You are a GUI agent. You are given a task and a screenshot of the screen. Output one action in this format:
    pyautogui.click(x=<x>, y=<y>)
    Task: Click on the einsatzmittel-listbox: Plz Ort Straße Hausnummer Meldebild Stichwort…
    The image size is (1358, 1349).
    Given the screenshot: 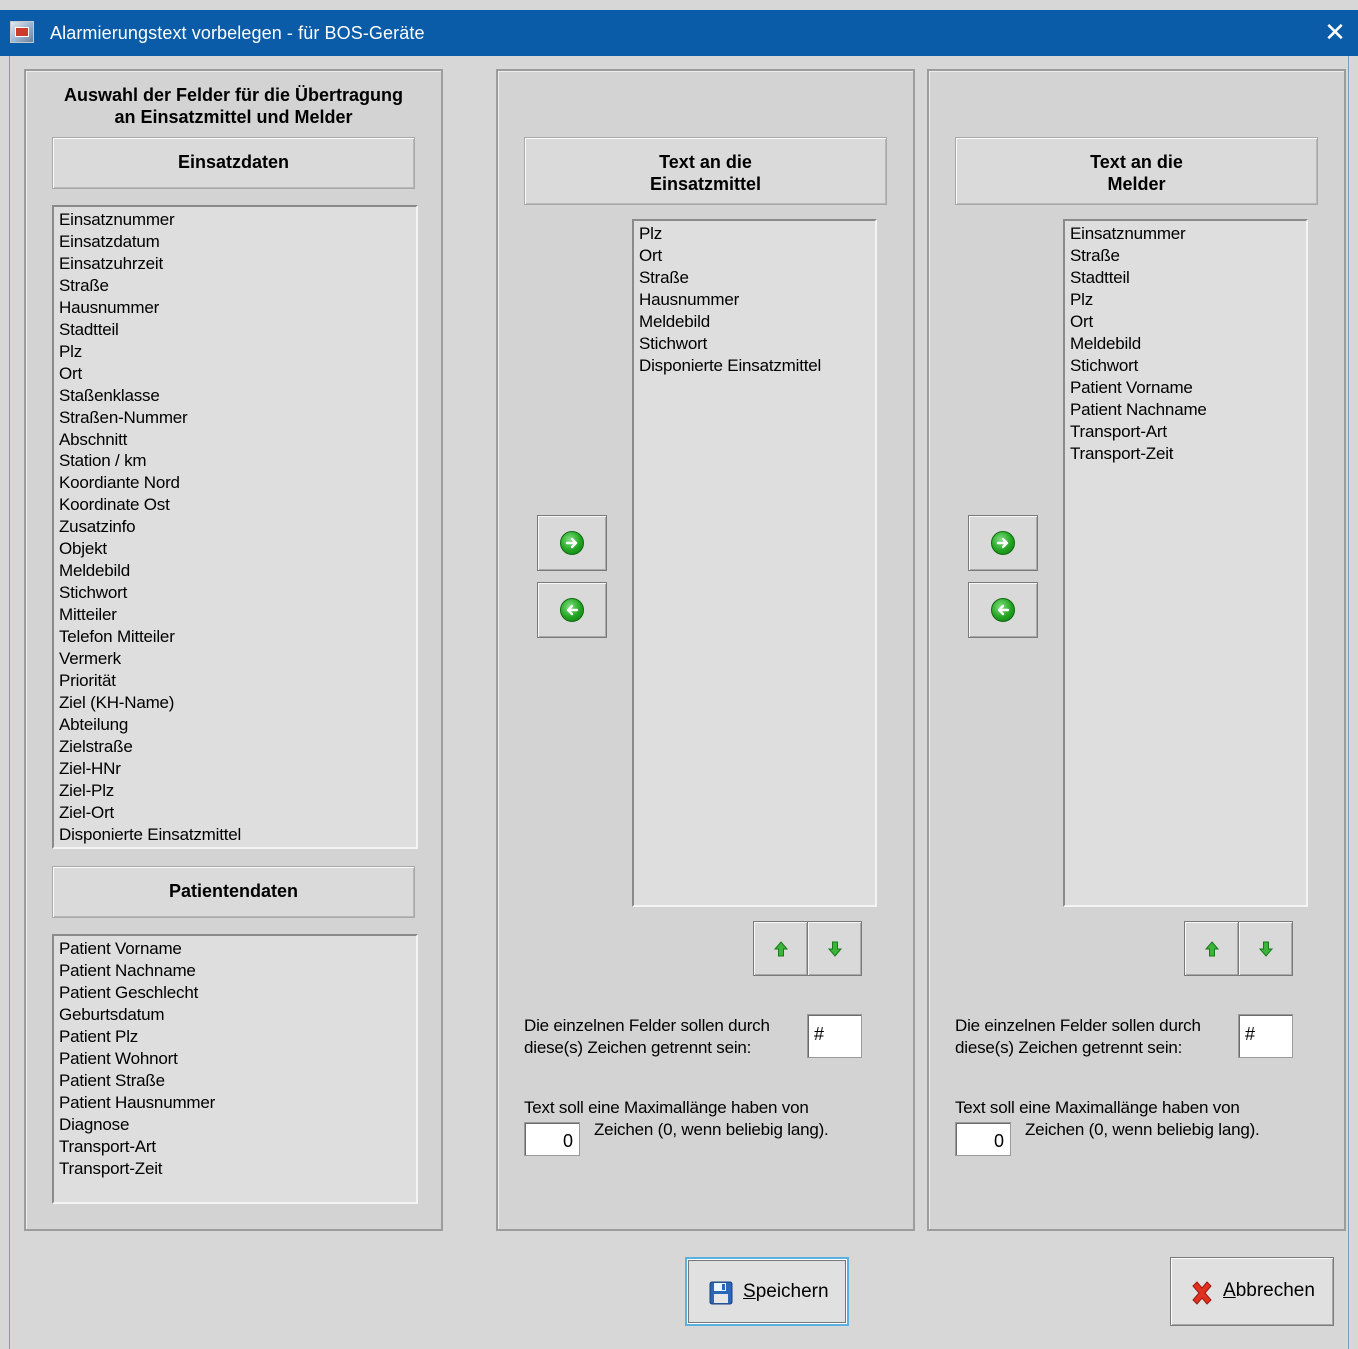 What is the action you would take?
    pyautogui.click(x=754, y=563)
    